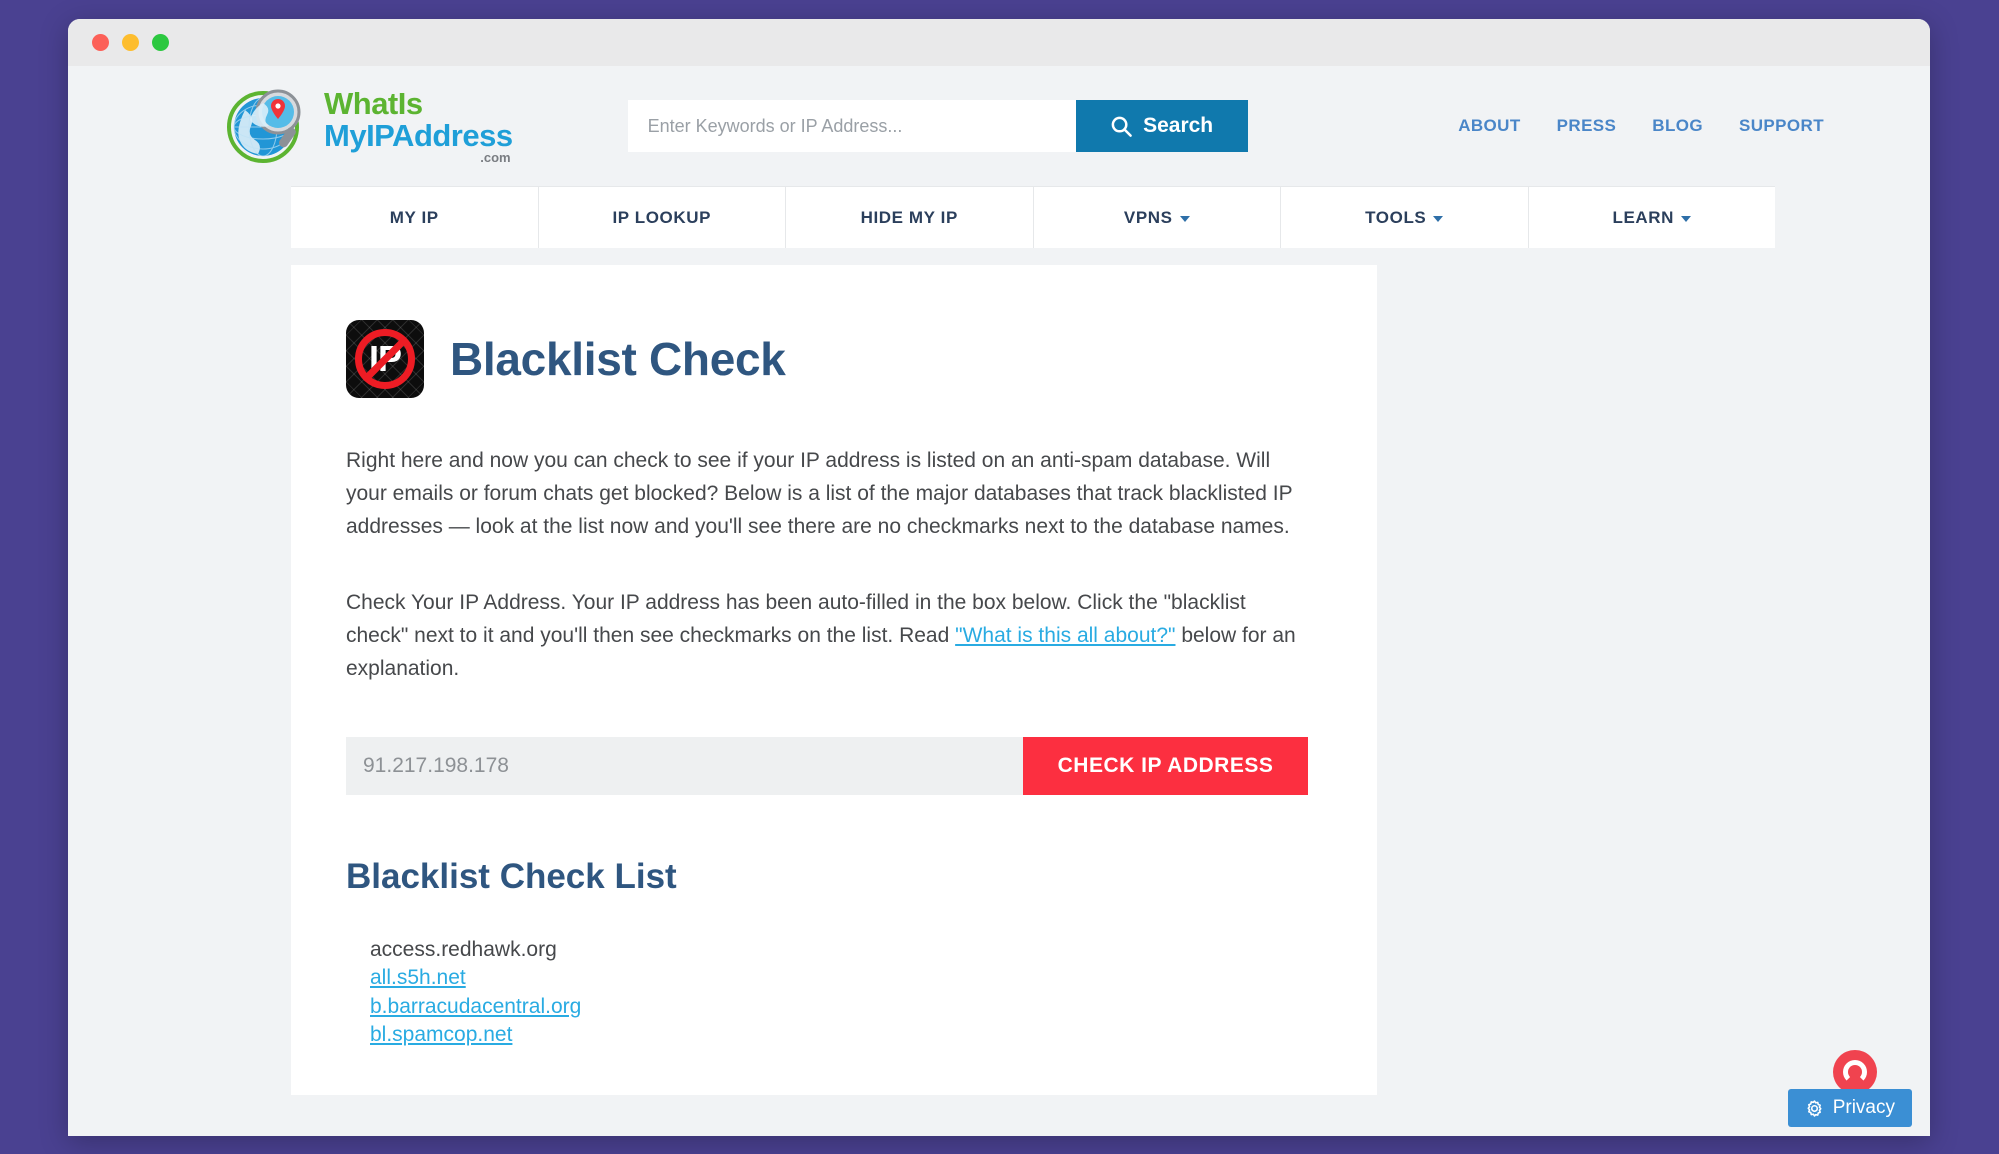 This screenshot has height=1154, width=1999. What do you see at coordinates (463, 950) in the screenshot?
I see `blacklist-entry-access-redhawk: access.redhawk.org` at bounding box center [463, 950].